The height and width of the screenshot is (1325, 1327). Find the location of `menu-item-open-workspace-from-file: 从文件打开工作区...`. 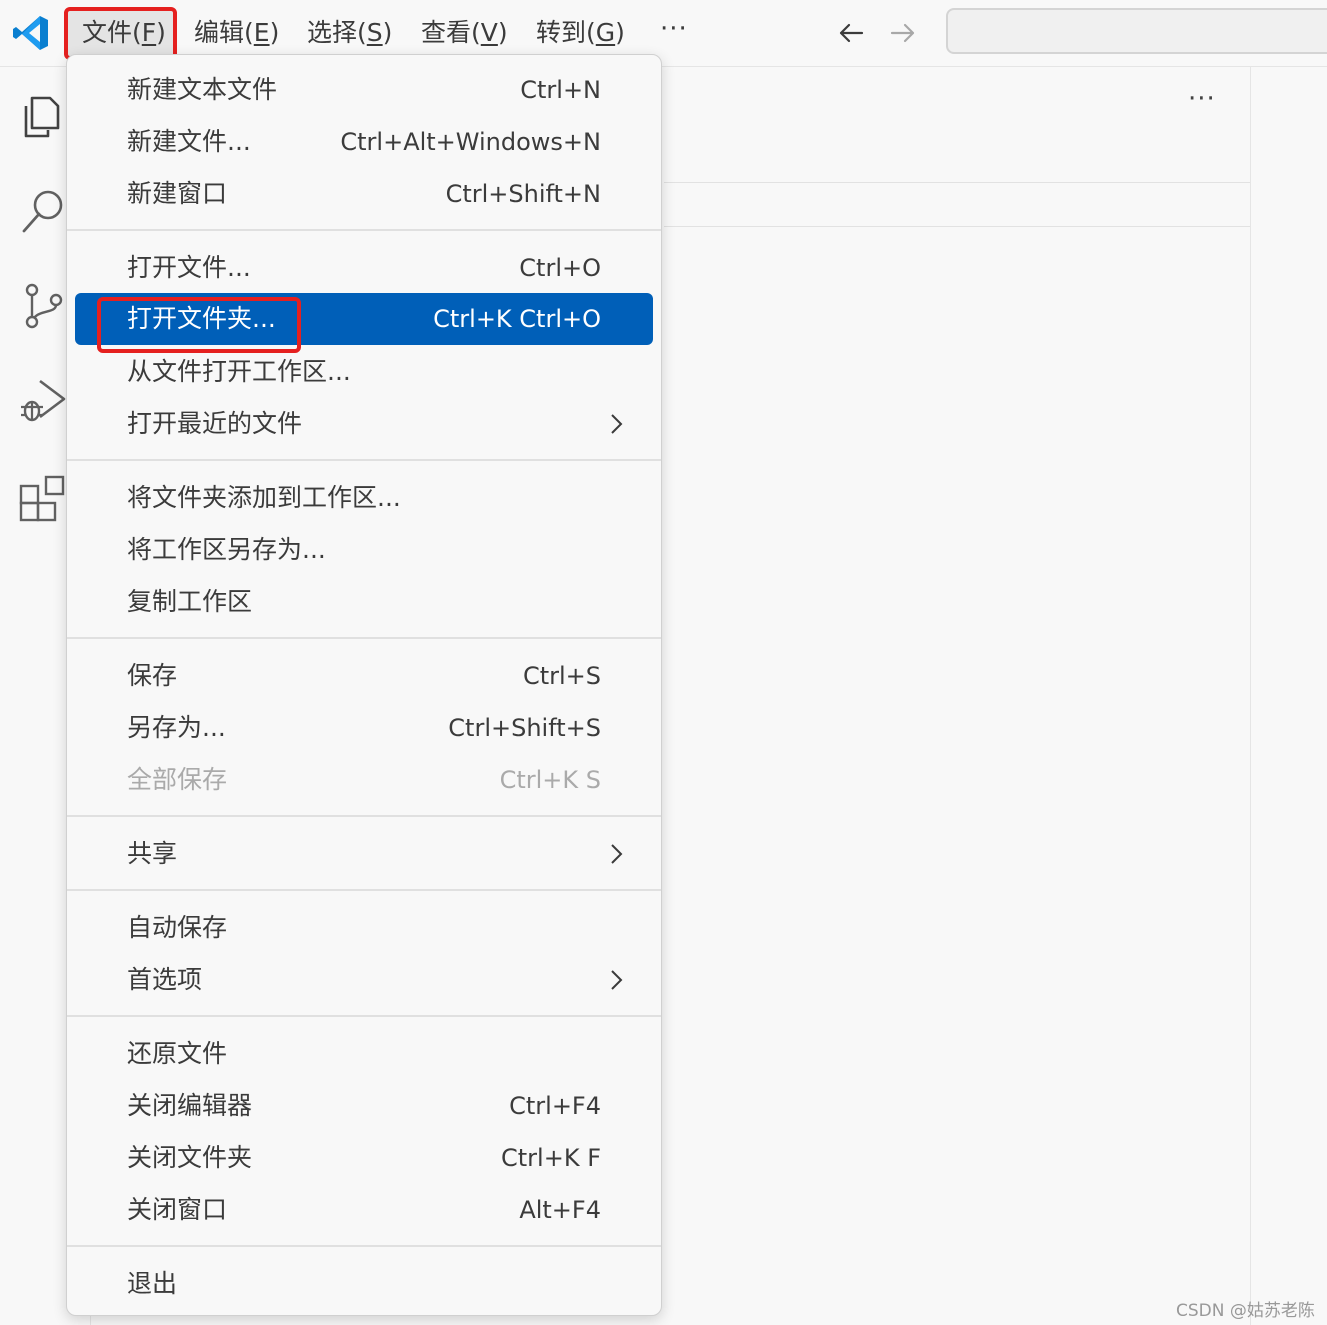

menu-item-open-workspace-from-file: 从文件打开工作区... is located at coordinates (364, 372).